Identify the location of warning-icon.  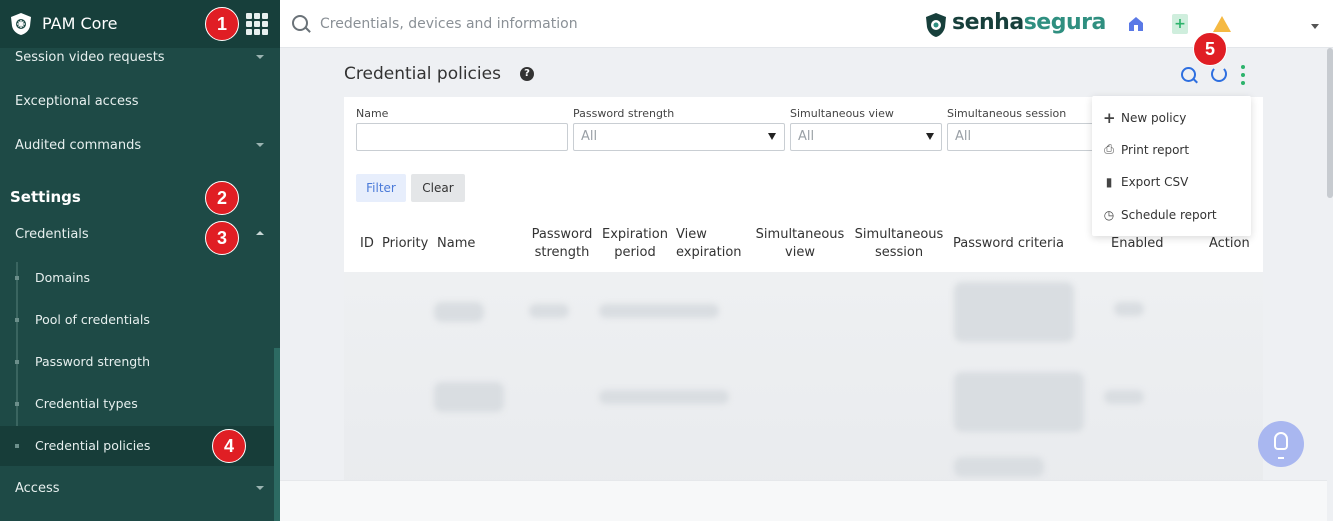
(1222, 24).